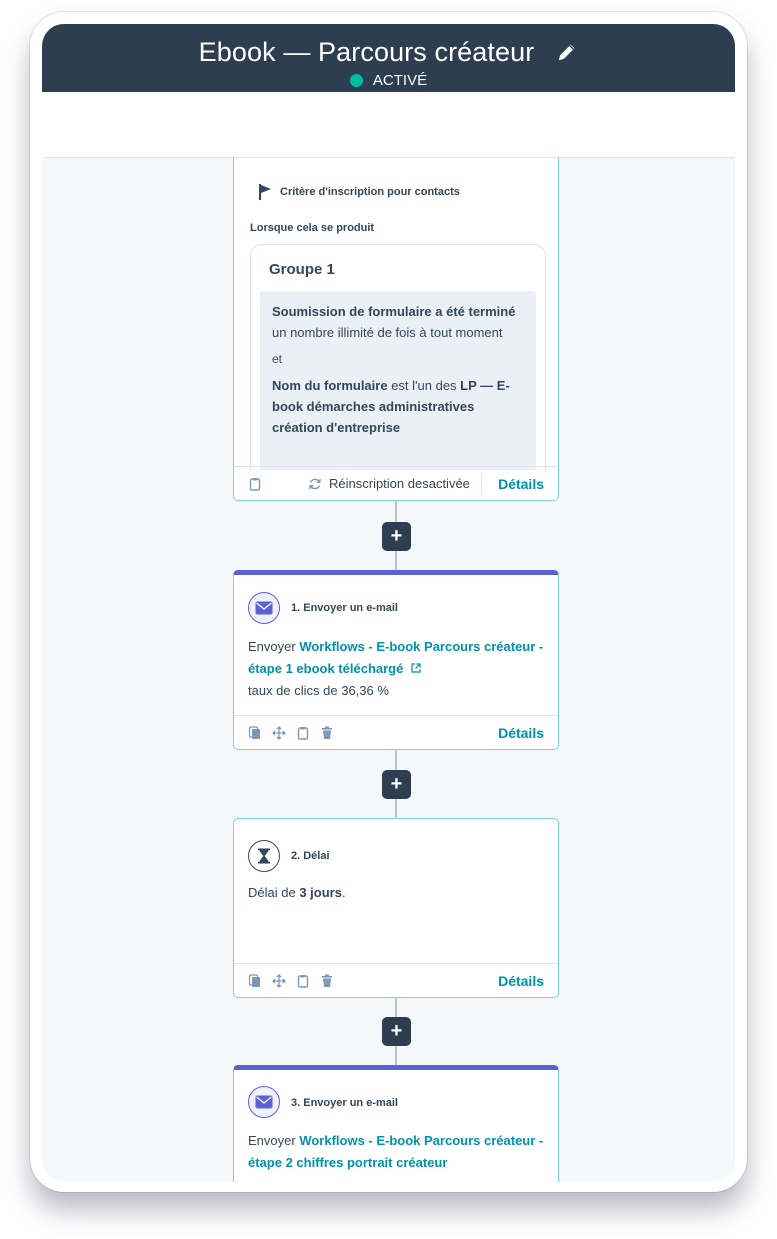 Image resolution: width=777 pixels, height=1239 pixels. I want to click on delay-prefix: Délai de, so click(274, 892).